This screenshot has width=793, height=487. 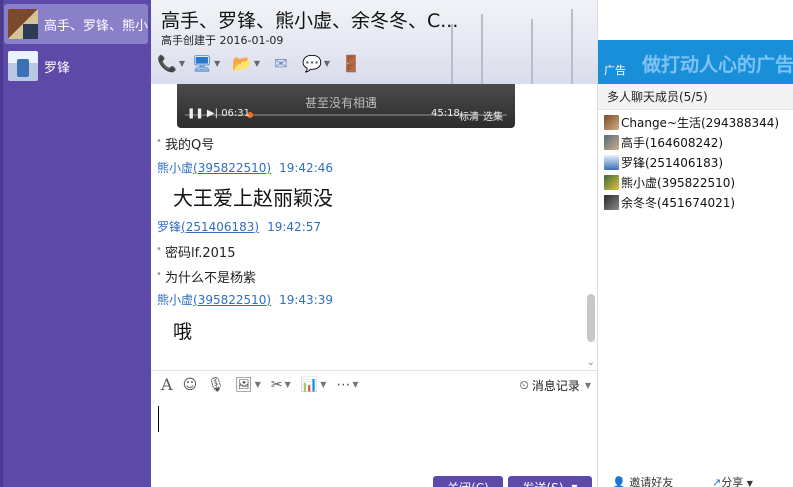 I want to click on session-label: 高手、罗锋、熊小, so click(x=96, y=26).